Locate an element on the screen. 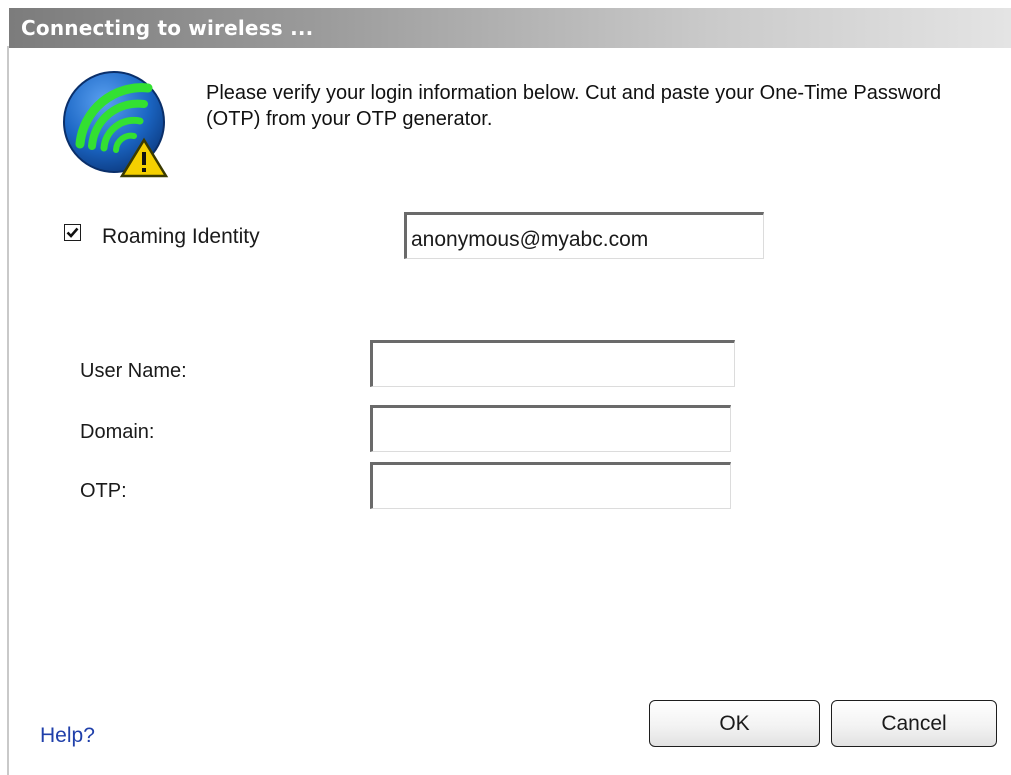 Image resolution: width=1011 pixels, height=775 pixels. dialog-left-edge is located at coordinates (4, 387).